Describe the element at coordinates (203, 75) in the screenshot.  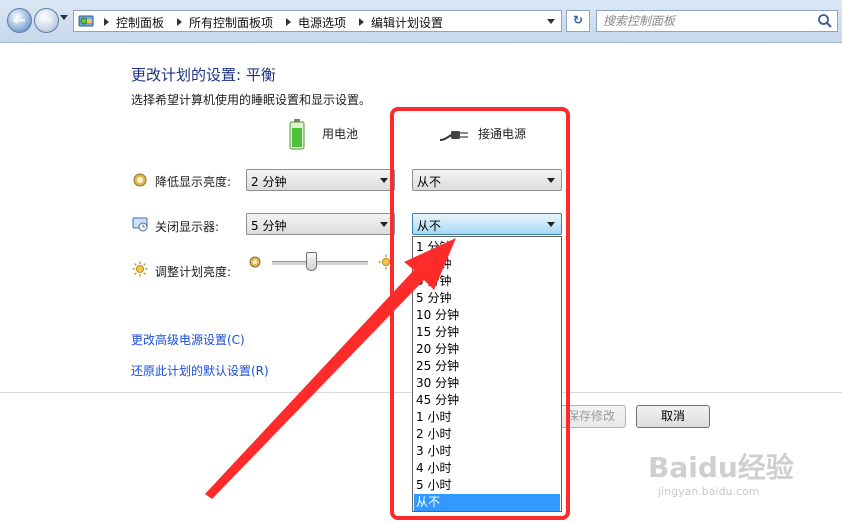
I see `page-title: 更改计划的设置: 平衡` at that location.